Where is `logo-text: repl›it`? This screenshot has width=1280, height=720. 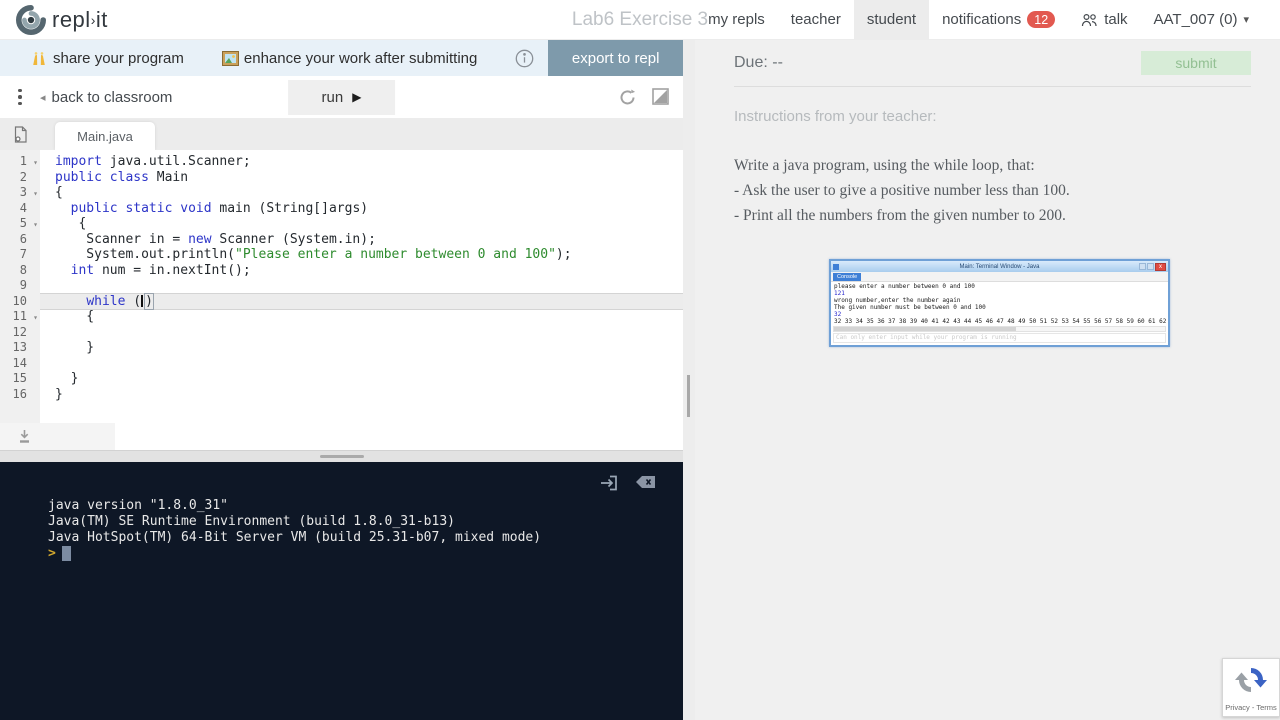
logo-text: repl›it is located at coordinates (80, 19).